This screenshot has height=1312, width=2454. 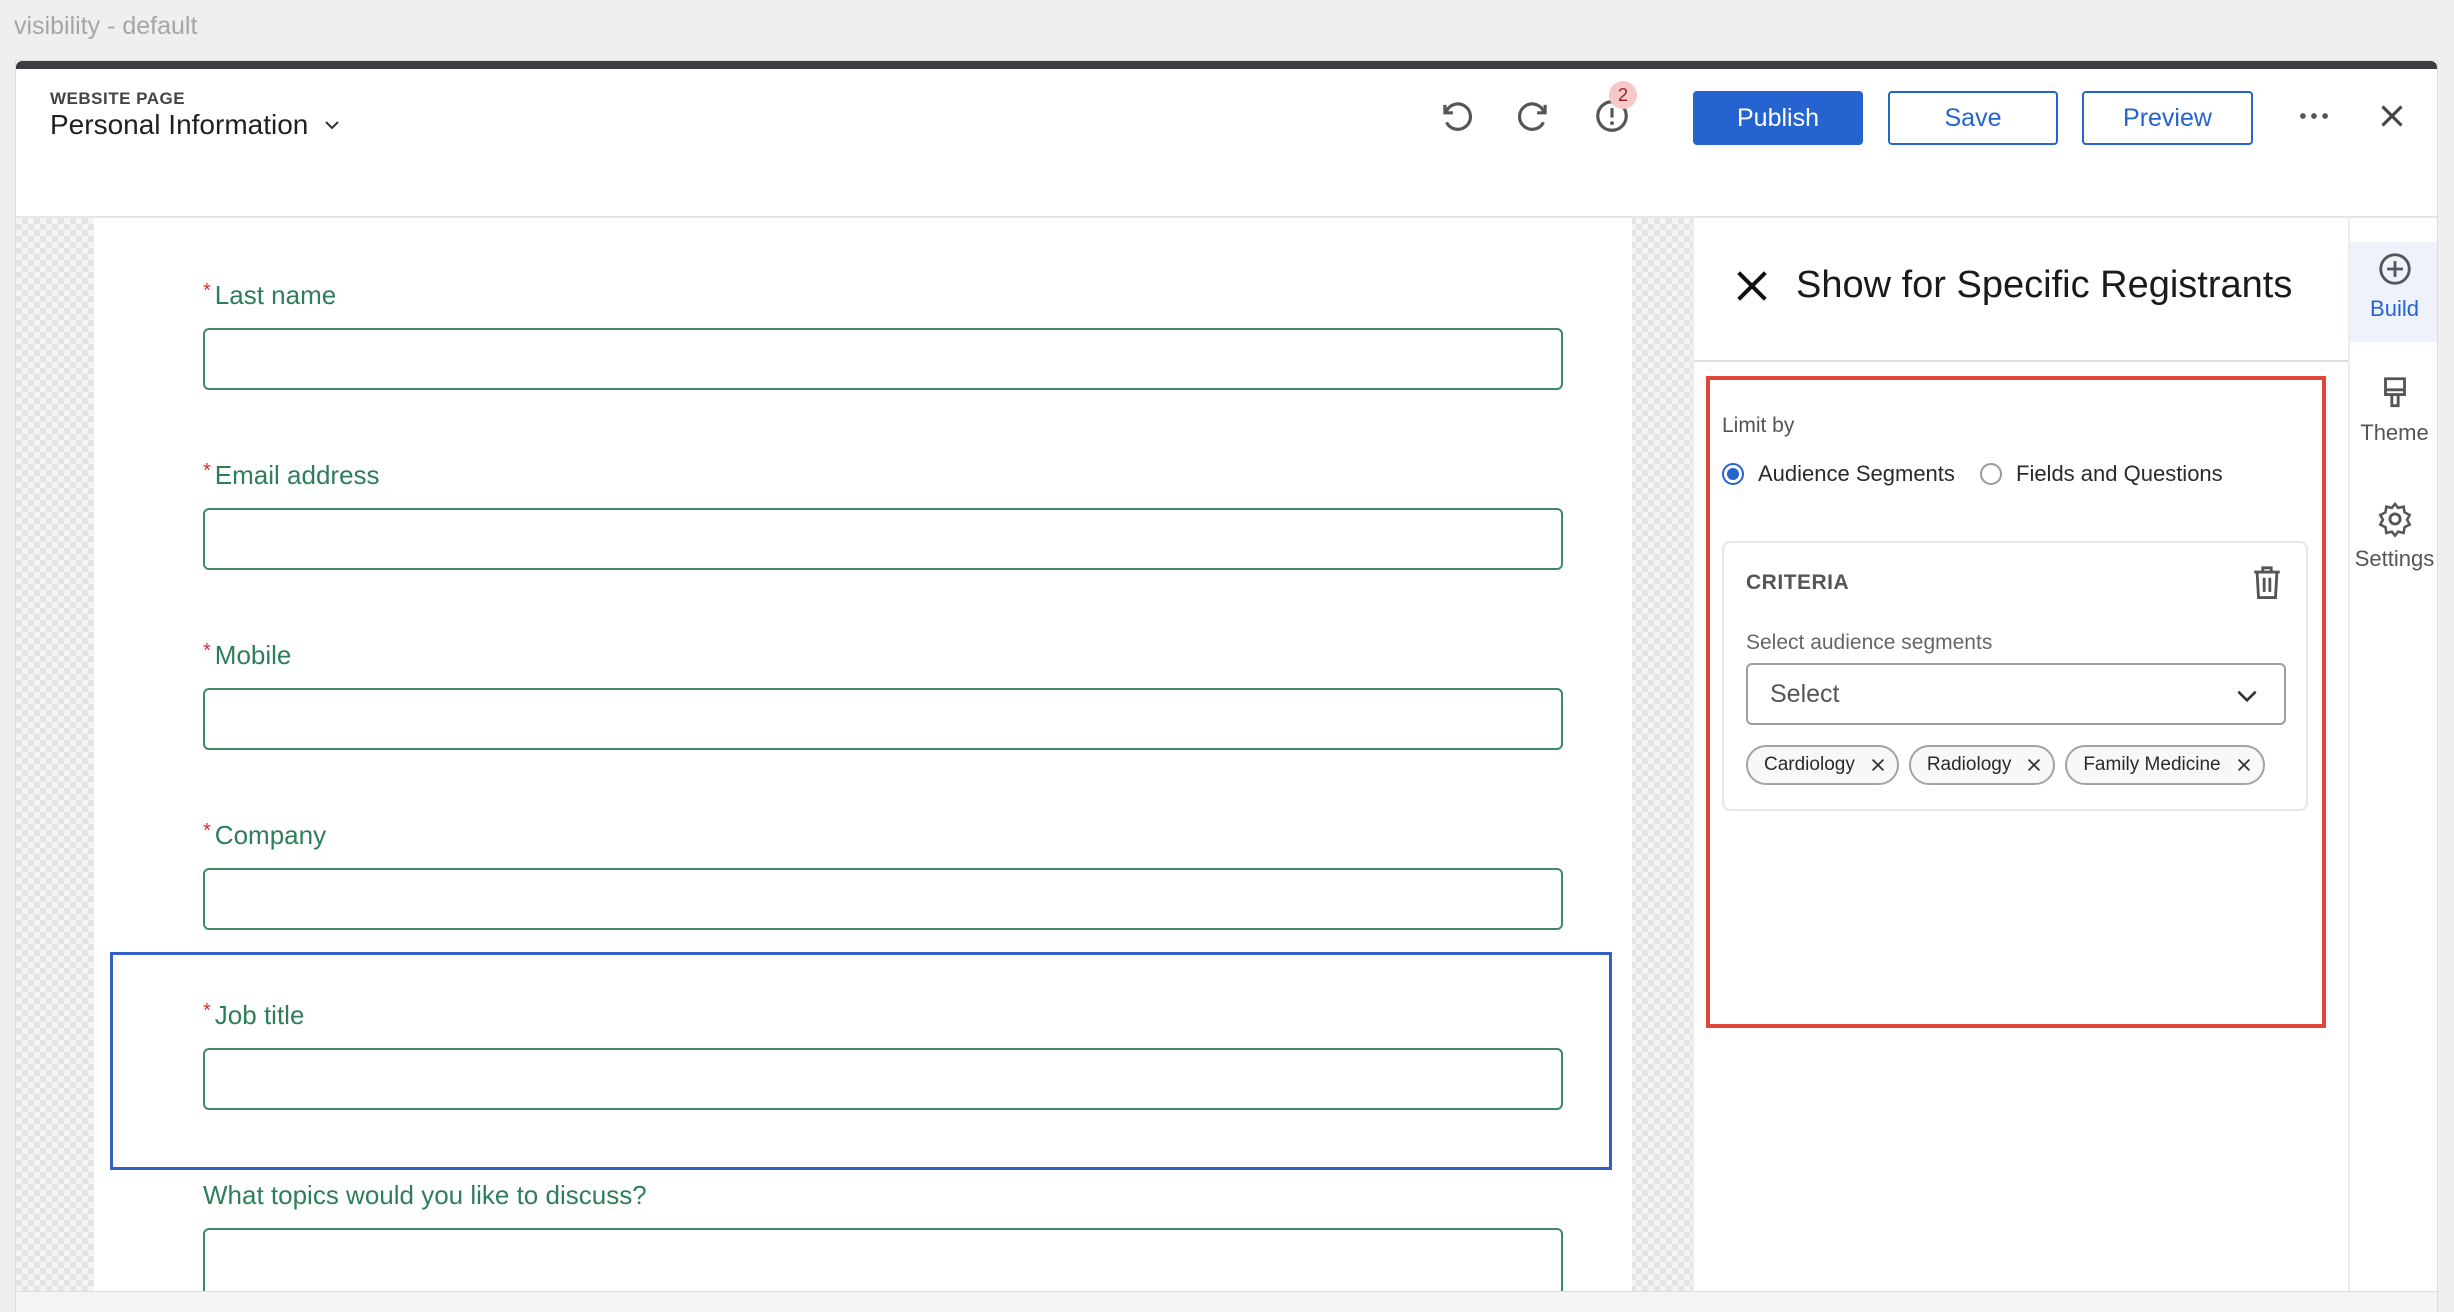 I want to click on field-label-email: * Email address, so click(x=291, y=475).